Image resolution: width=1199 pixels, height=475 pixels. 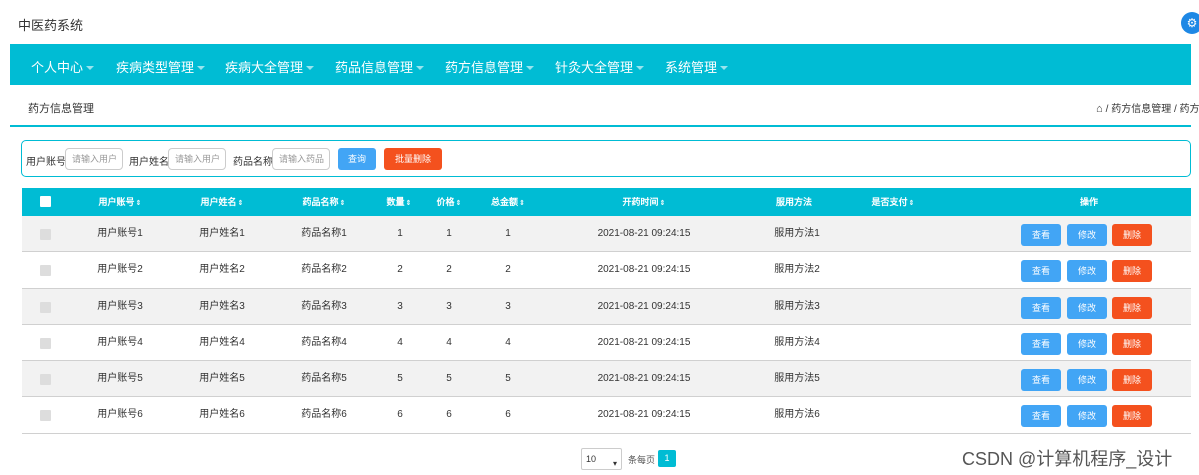 What do you see at coordinates (400, 306) in the screenshot?
I see `cell-quantity: 3` at bounding box center [400, 306].